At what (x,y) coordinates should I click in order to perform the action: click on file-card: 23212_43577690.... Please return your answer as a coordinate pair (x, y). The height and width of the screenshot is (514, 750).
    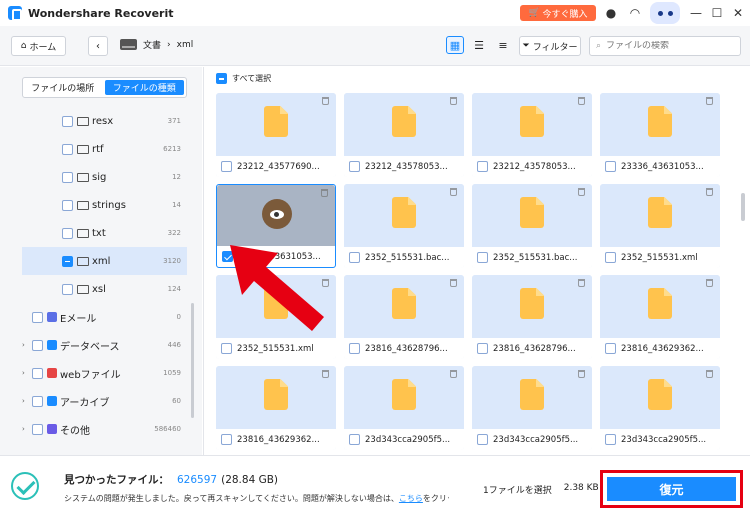
    Looking at the image, I should click on (276, 135).